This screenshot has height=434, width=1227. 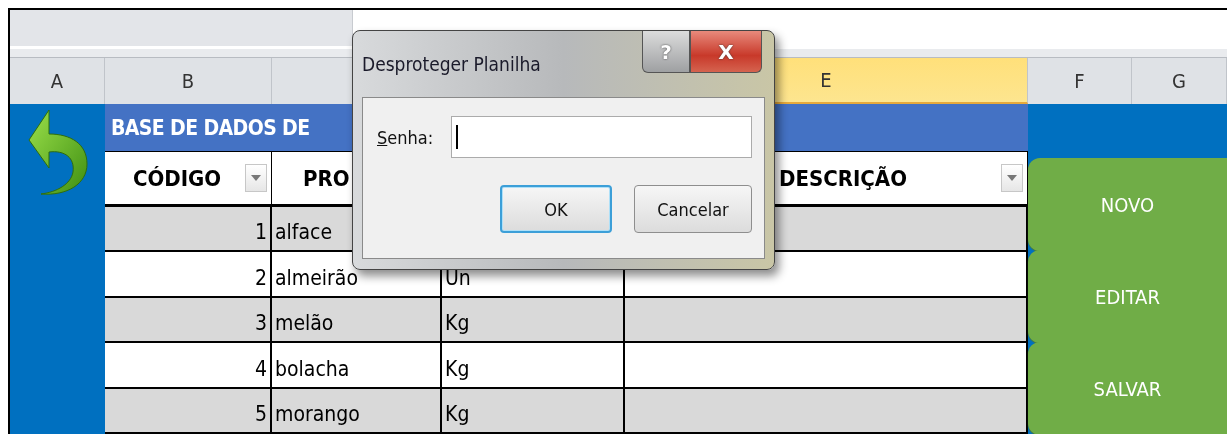 I want to click on column-heading: DESCRIÇÃO, so click(x=843, y=178).